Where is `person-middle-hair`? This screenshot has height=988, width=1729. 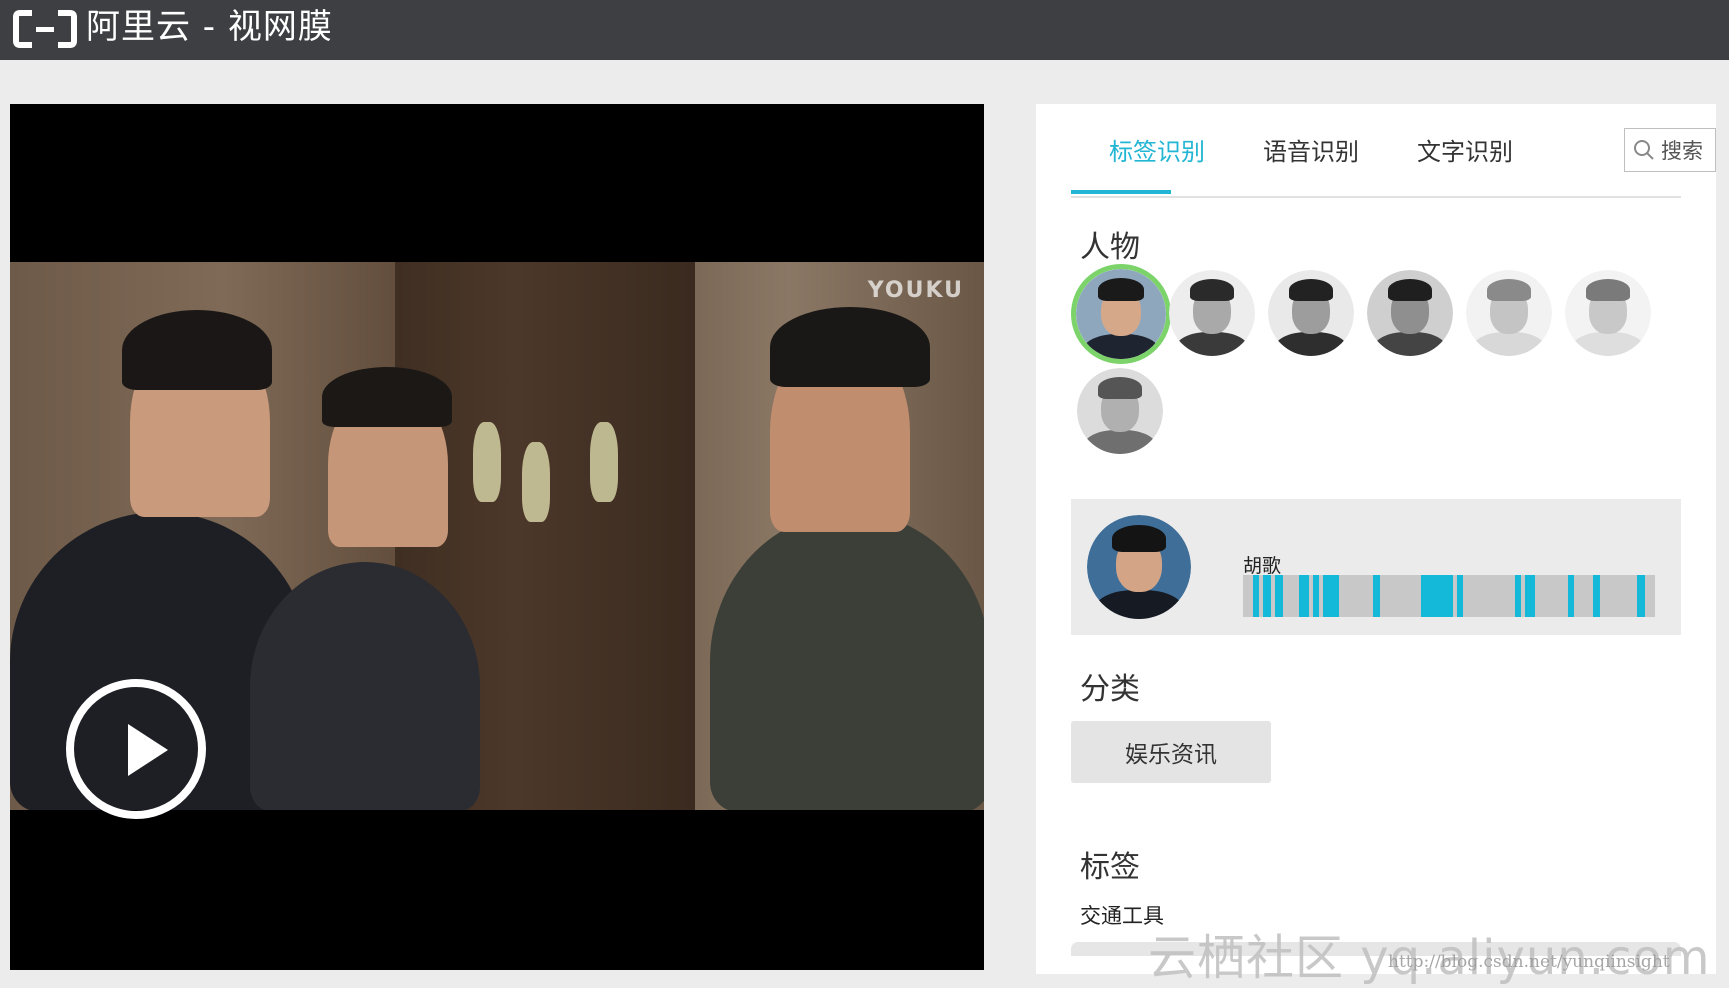
person-middle-hair is located at coordinates (387, 397).